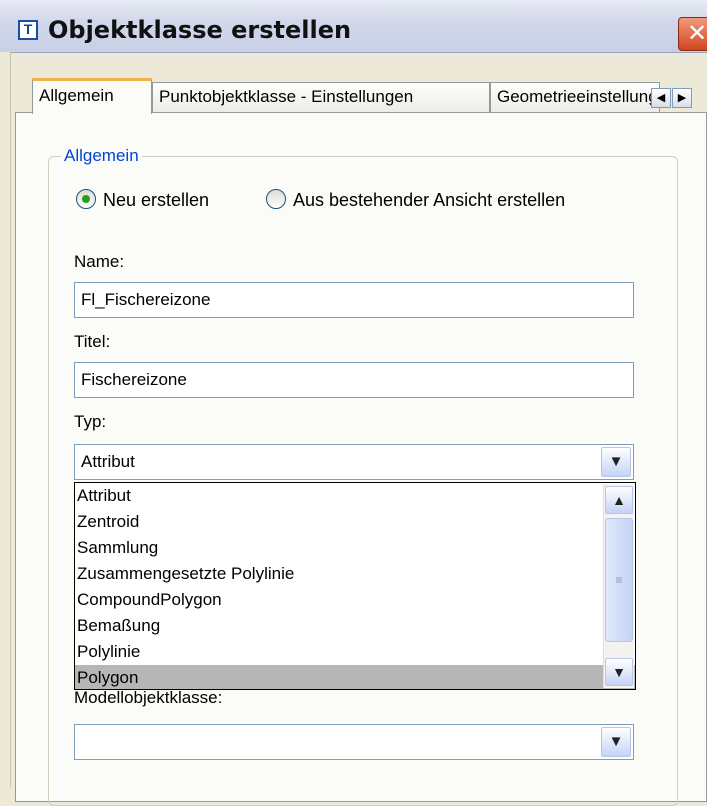  What do you see at coordinates (355, 548) in the screenshot?
I see `list-item-sammlung: Sammlung` at bounding box center [355, 548].